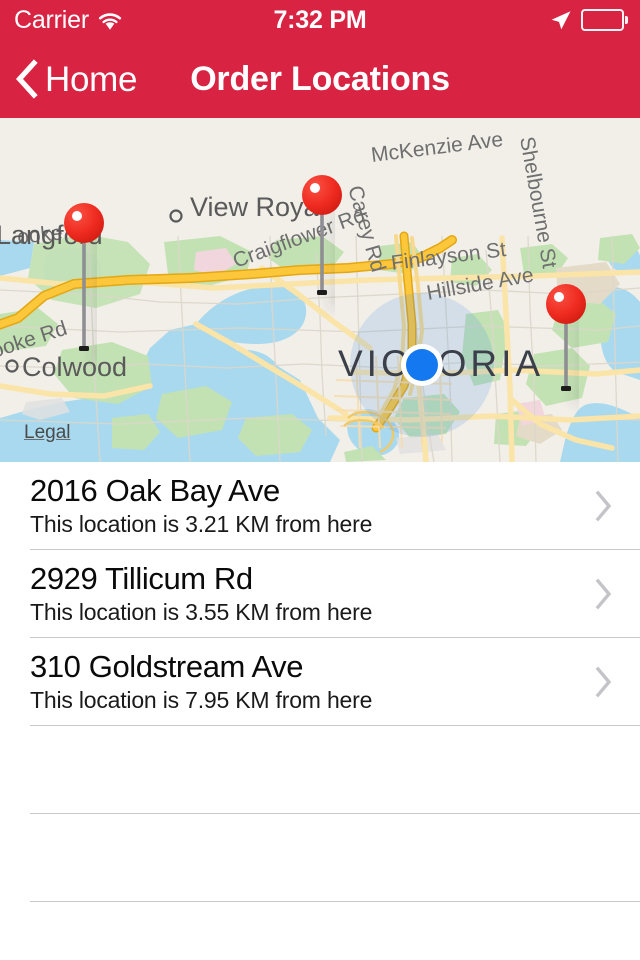 This screenshot has height=960, width=640. What do you see at coordinates (201, 700) in the screenshot?
I see `location-distance: This location is 7.95 KM from here` at bounding box center [201, 700].